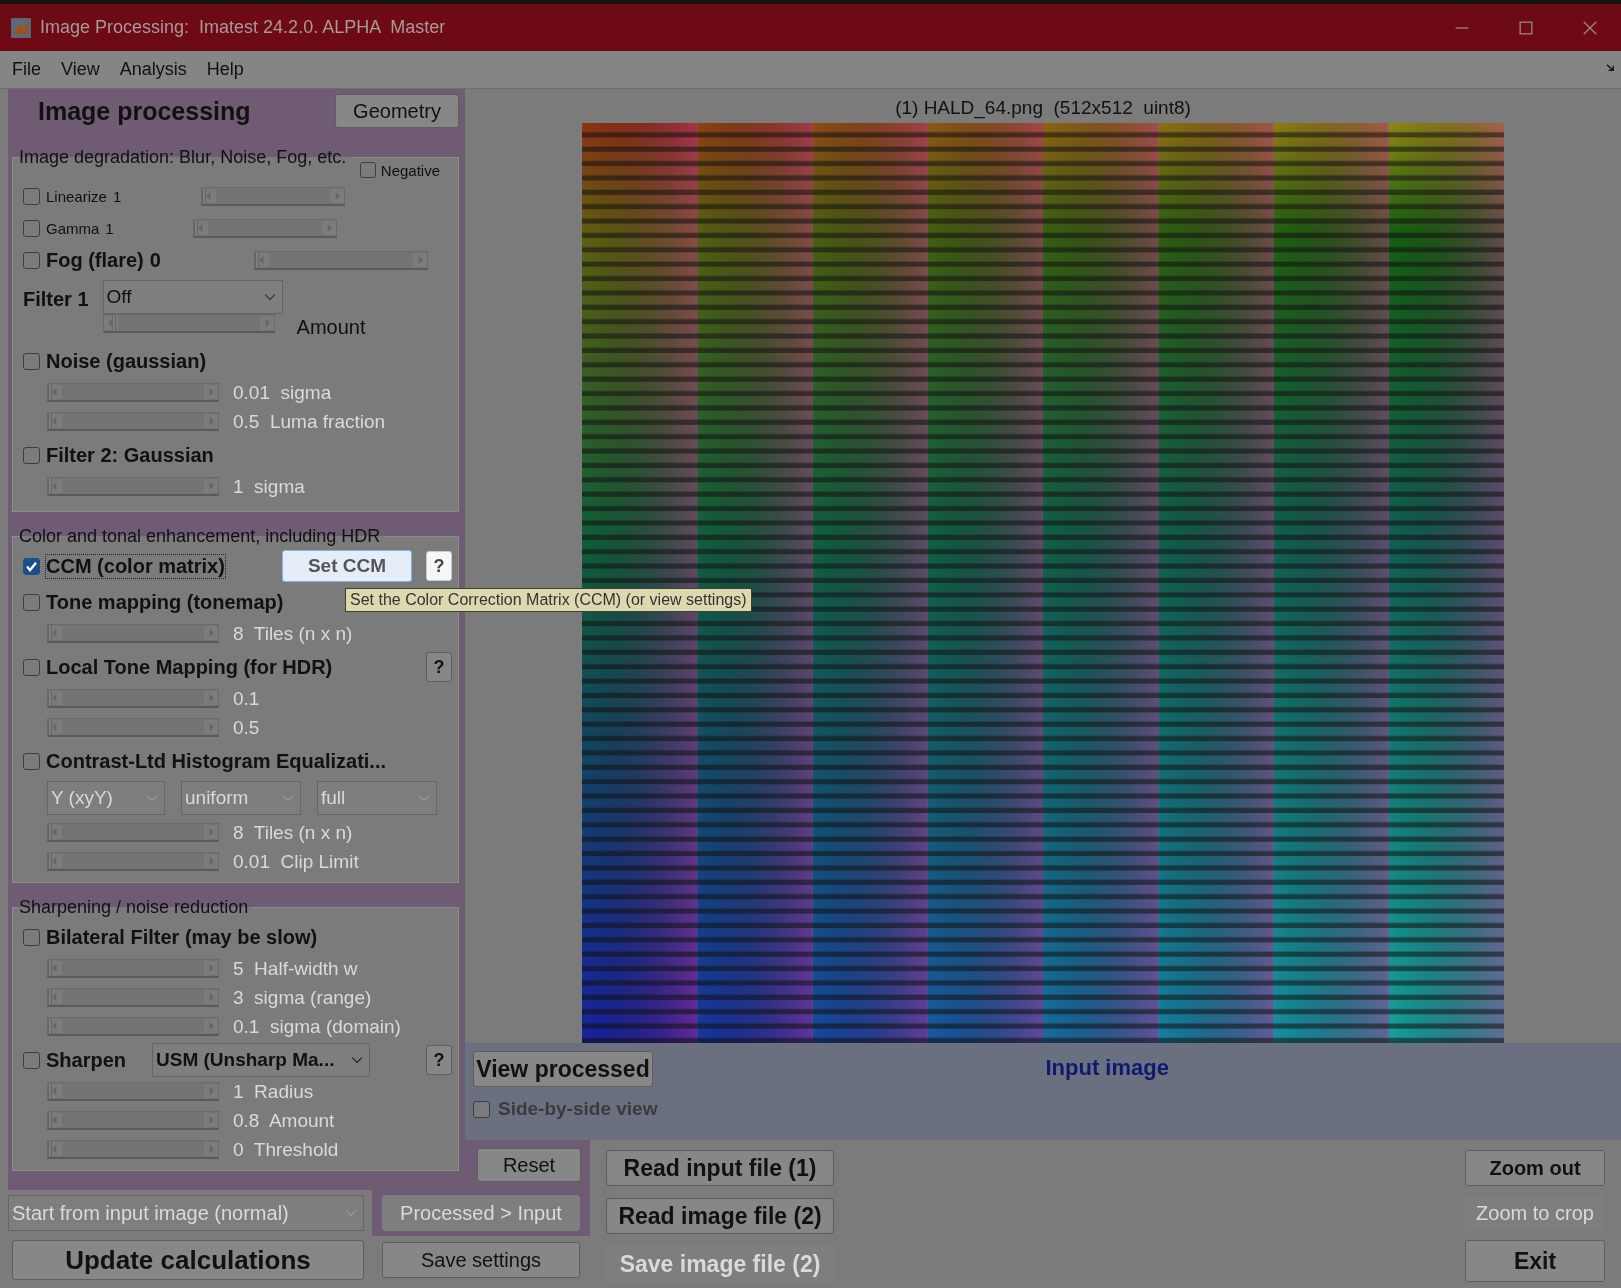 The image size is (1621, 1288). Describe the element at coordinates (269, 486) in the screenshot. I see `slider-reading: 1 sigma` at that location.